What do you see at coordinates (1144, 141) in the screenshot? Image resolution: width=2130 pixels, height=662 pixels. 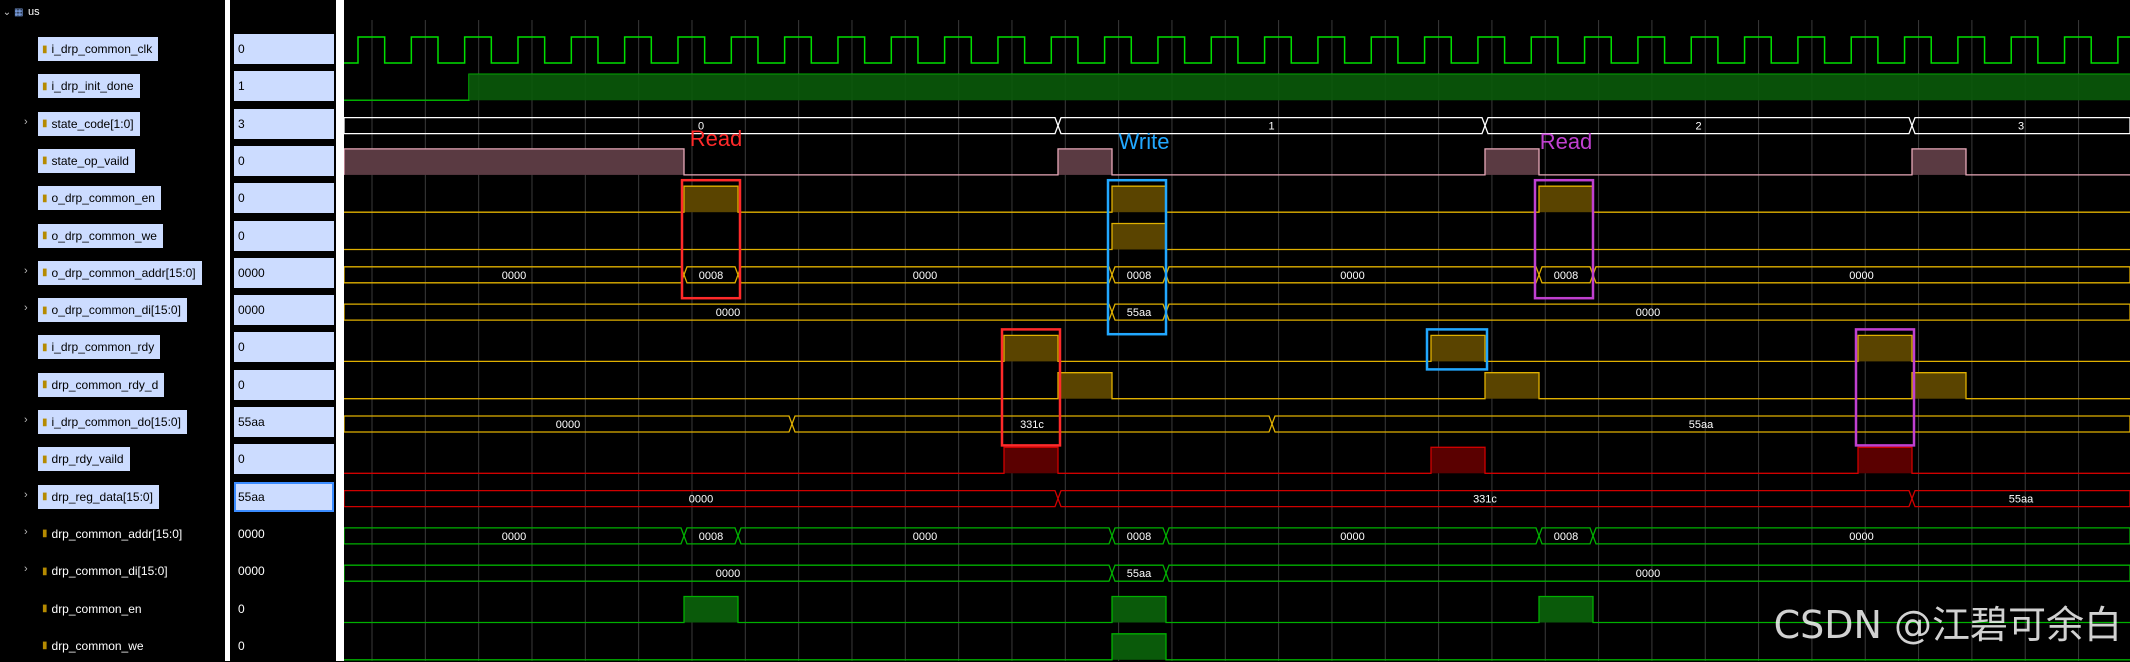 I see `annotation-label: Write` at bounding box center [1144, 141].